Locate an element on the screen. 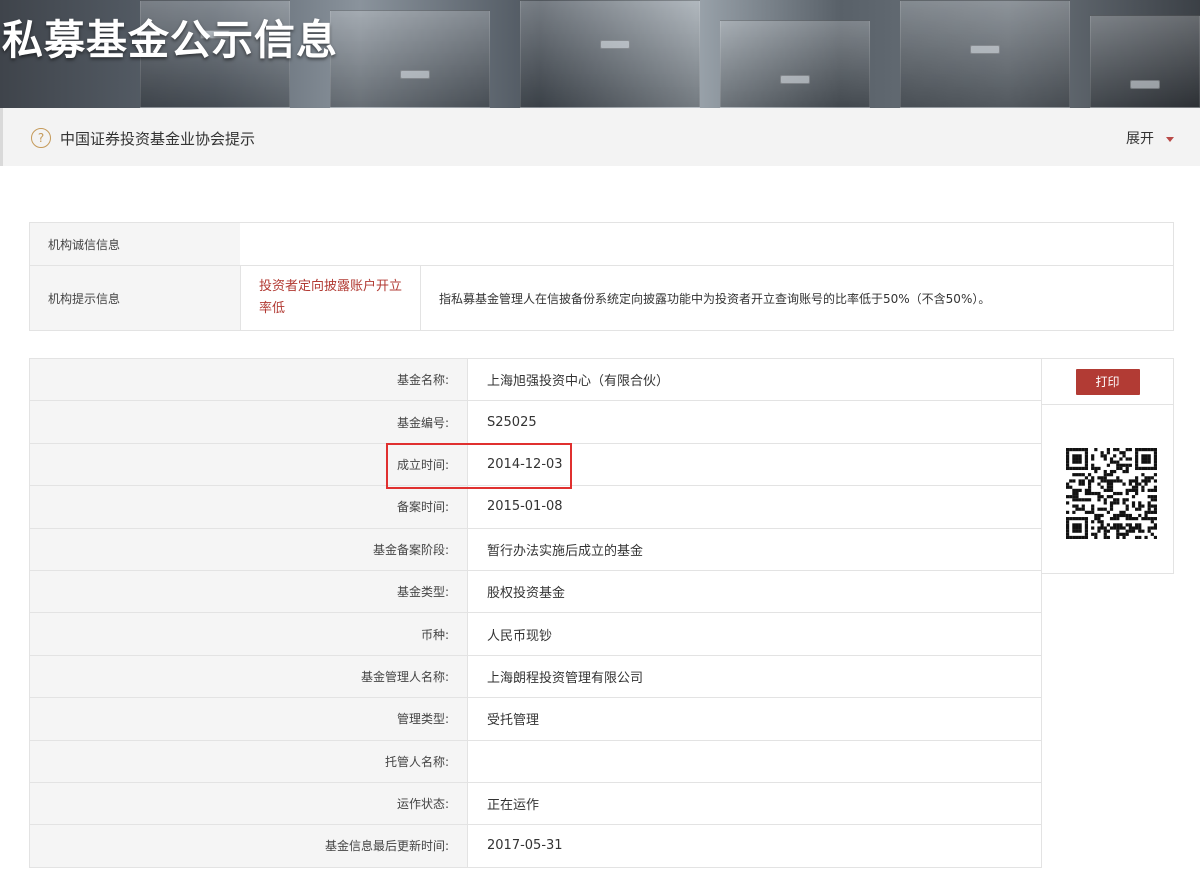 Image resolution: width=1200 pixels, height=874 pixels. table-row: 基金名称: 上海旭强投资中心（有限合伙） is located at coordinates (536, 380).